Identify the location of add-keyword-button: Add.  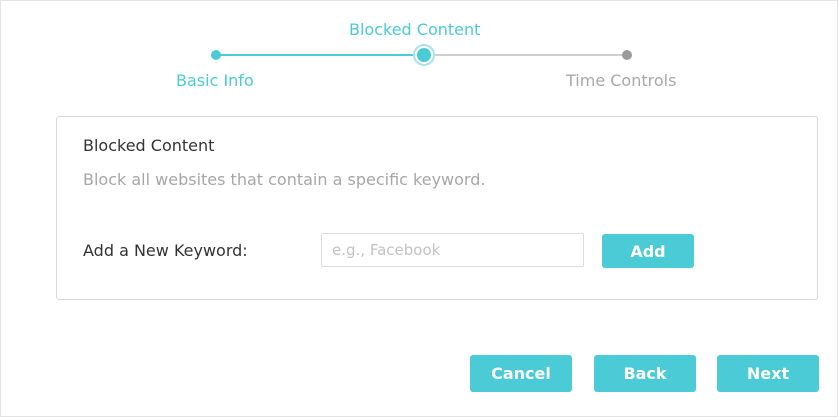
(648, 251).